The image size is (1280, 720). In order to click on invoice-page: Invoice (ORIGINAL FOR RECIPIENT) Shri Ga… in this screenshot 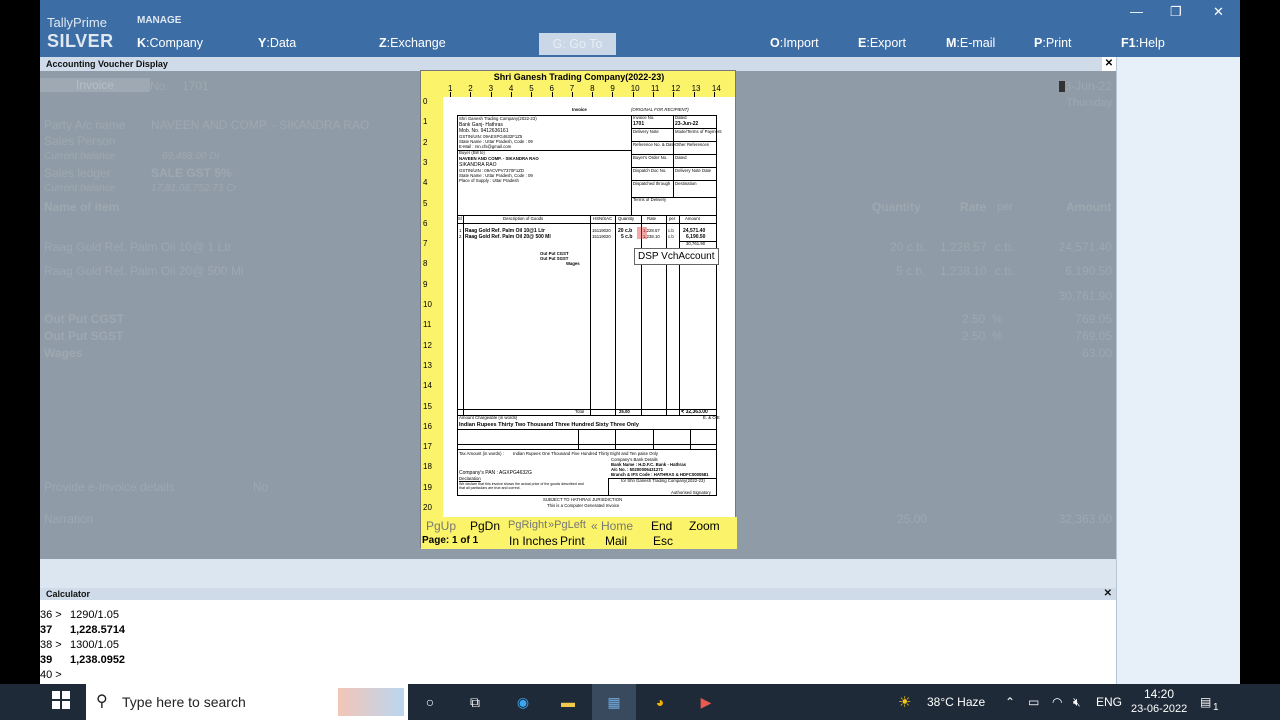, I will do `click(589, 307)`.